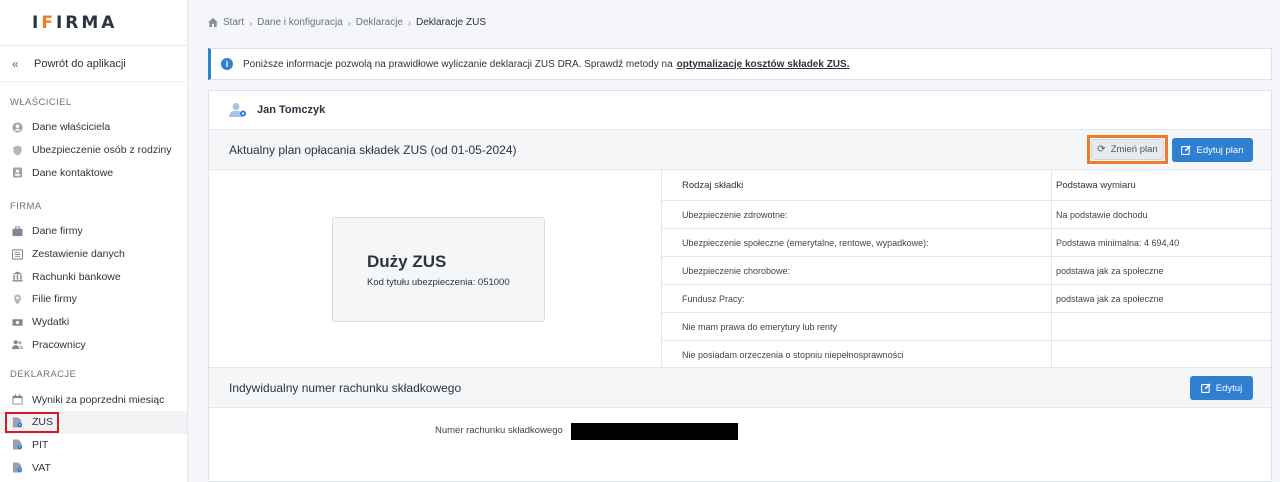 The height and width of the screenshot is (482, 1280). What do you see at coordinates (59, 344) in the screenshot?
I see `sidebar-item-label: Pracownicy` at bounding box center [59, 344].